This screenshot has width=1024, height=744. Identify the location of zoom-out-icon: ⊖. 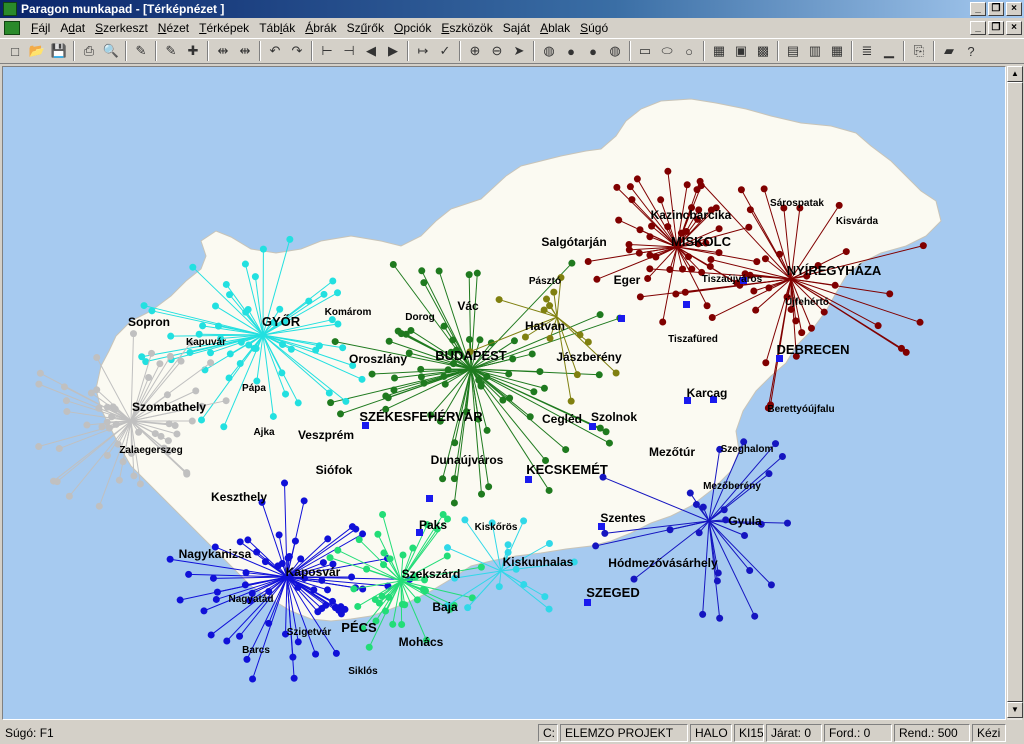
(497, 51).